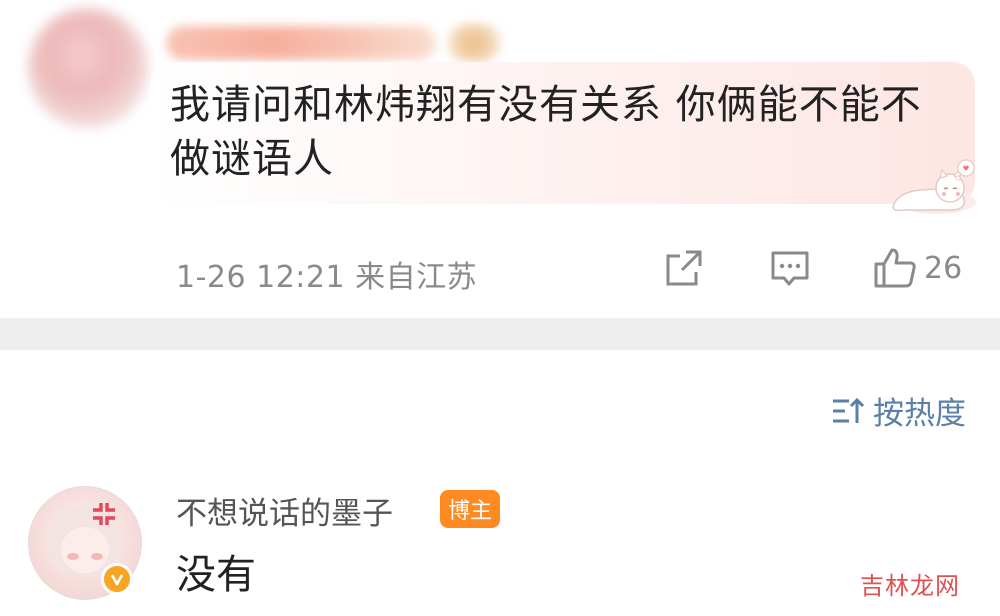 This screenshot has height=616, width=1000. What do you see at coordinates (910, 586) in the screenshot?
I see `watermark: 吉林龙网` at bounding box center [910, 586].